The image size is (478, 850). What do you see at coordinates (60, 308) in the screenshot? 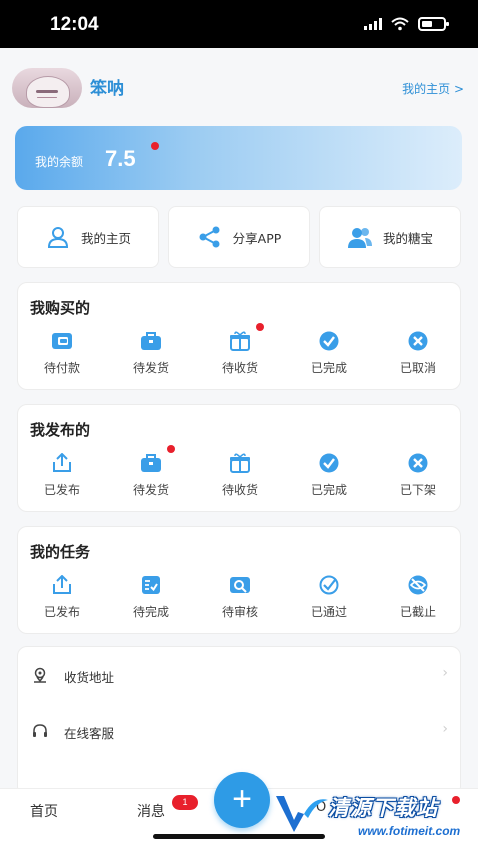
I see `section-title: 我购买的` at bounding box center [60, 308].